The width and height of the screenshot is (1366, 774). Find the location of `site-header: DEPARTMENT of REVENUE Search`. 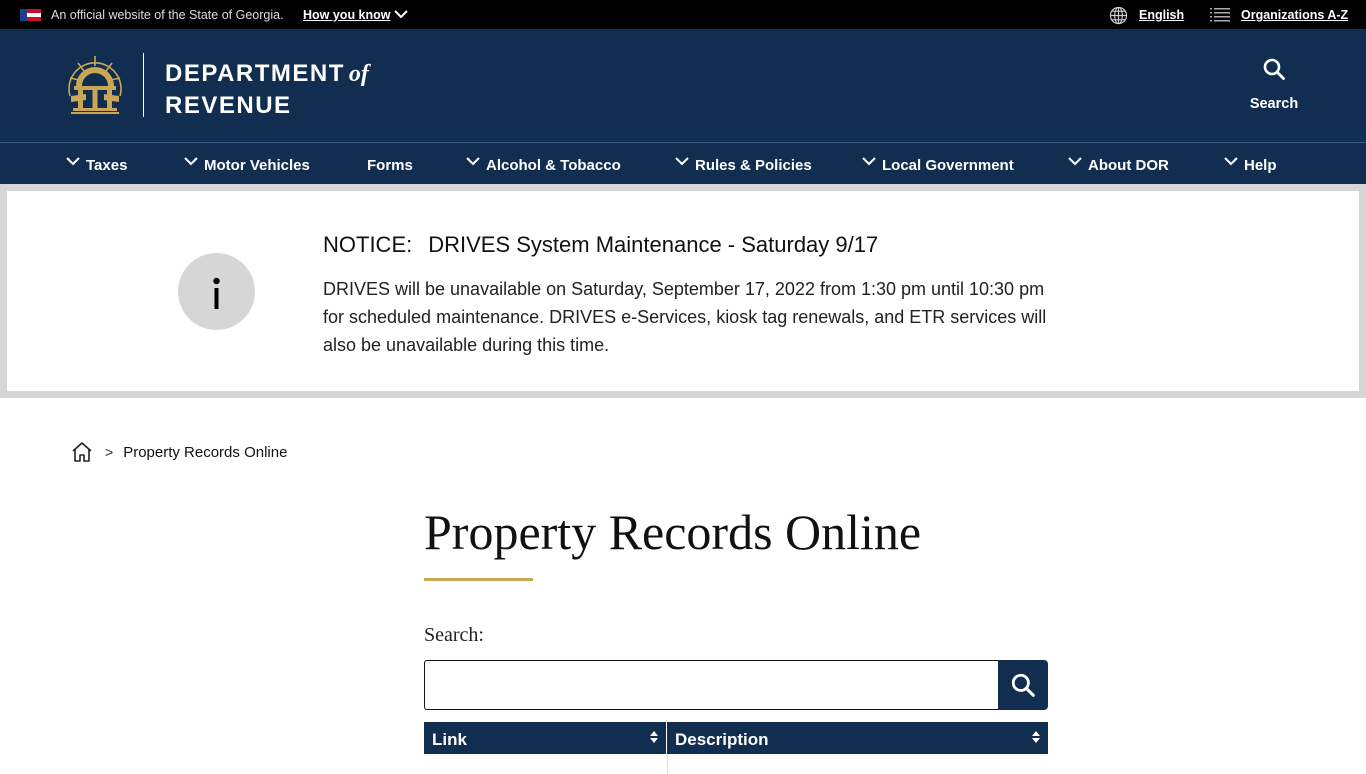

site-header: DEPARTMENT of REVENUE Search is located at coordinates (683, 85).